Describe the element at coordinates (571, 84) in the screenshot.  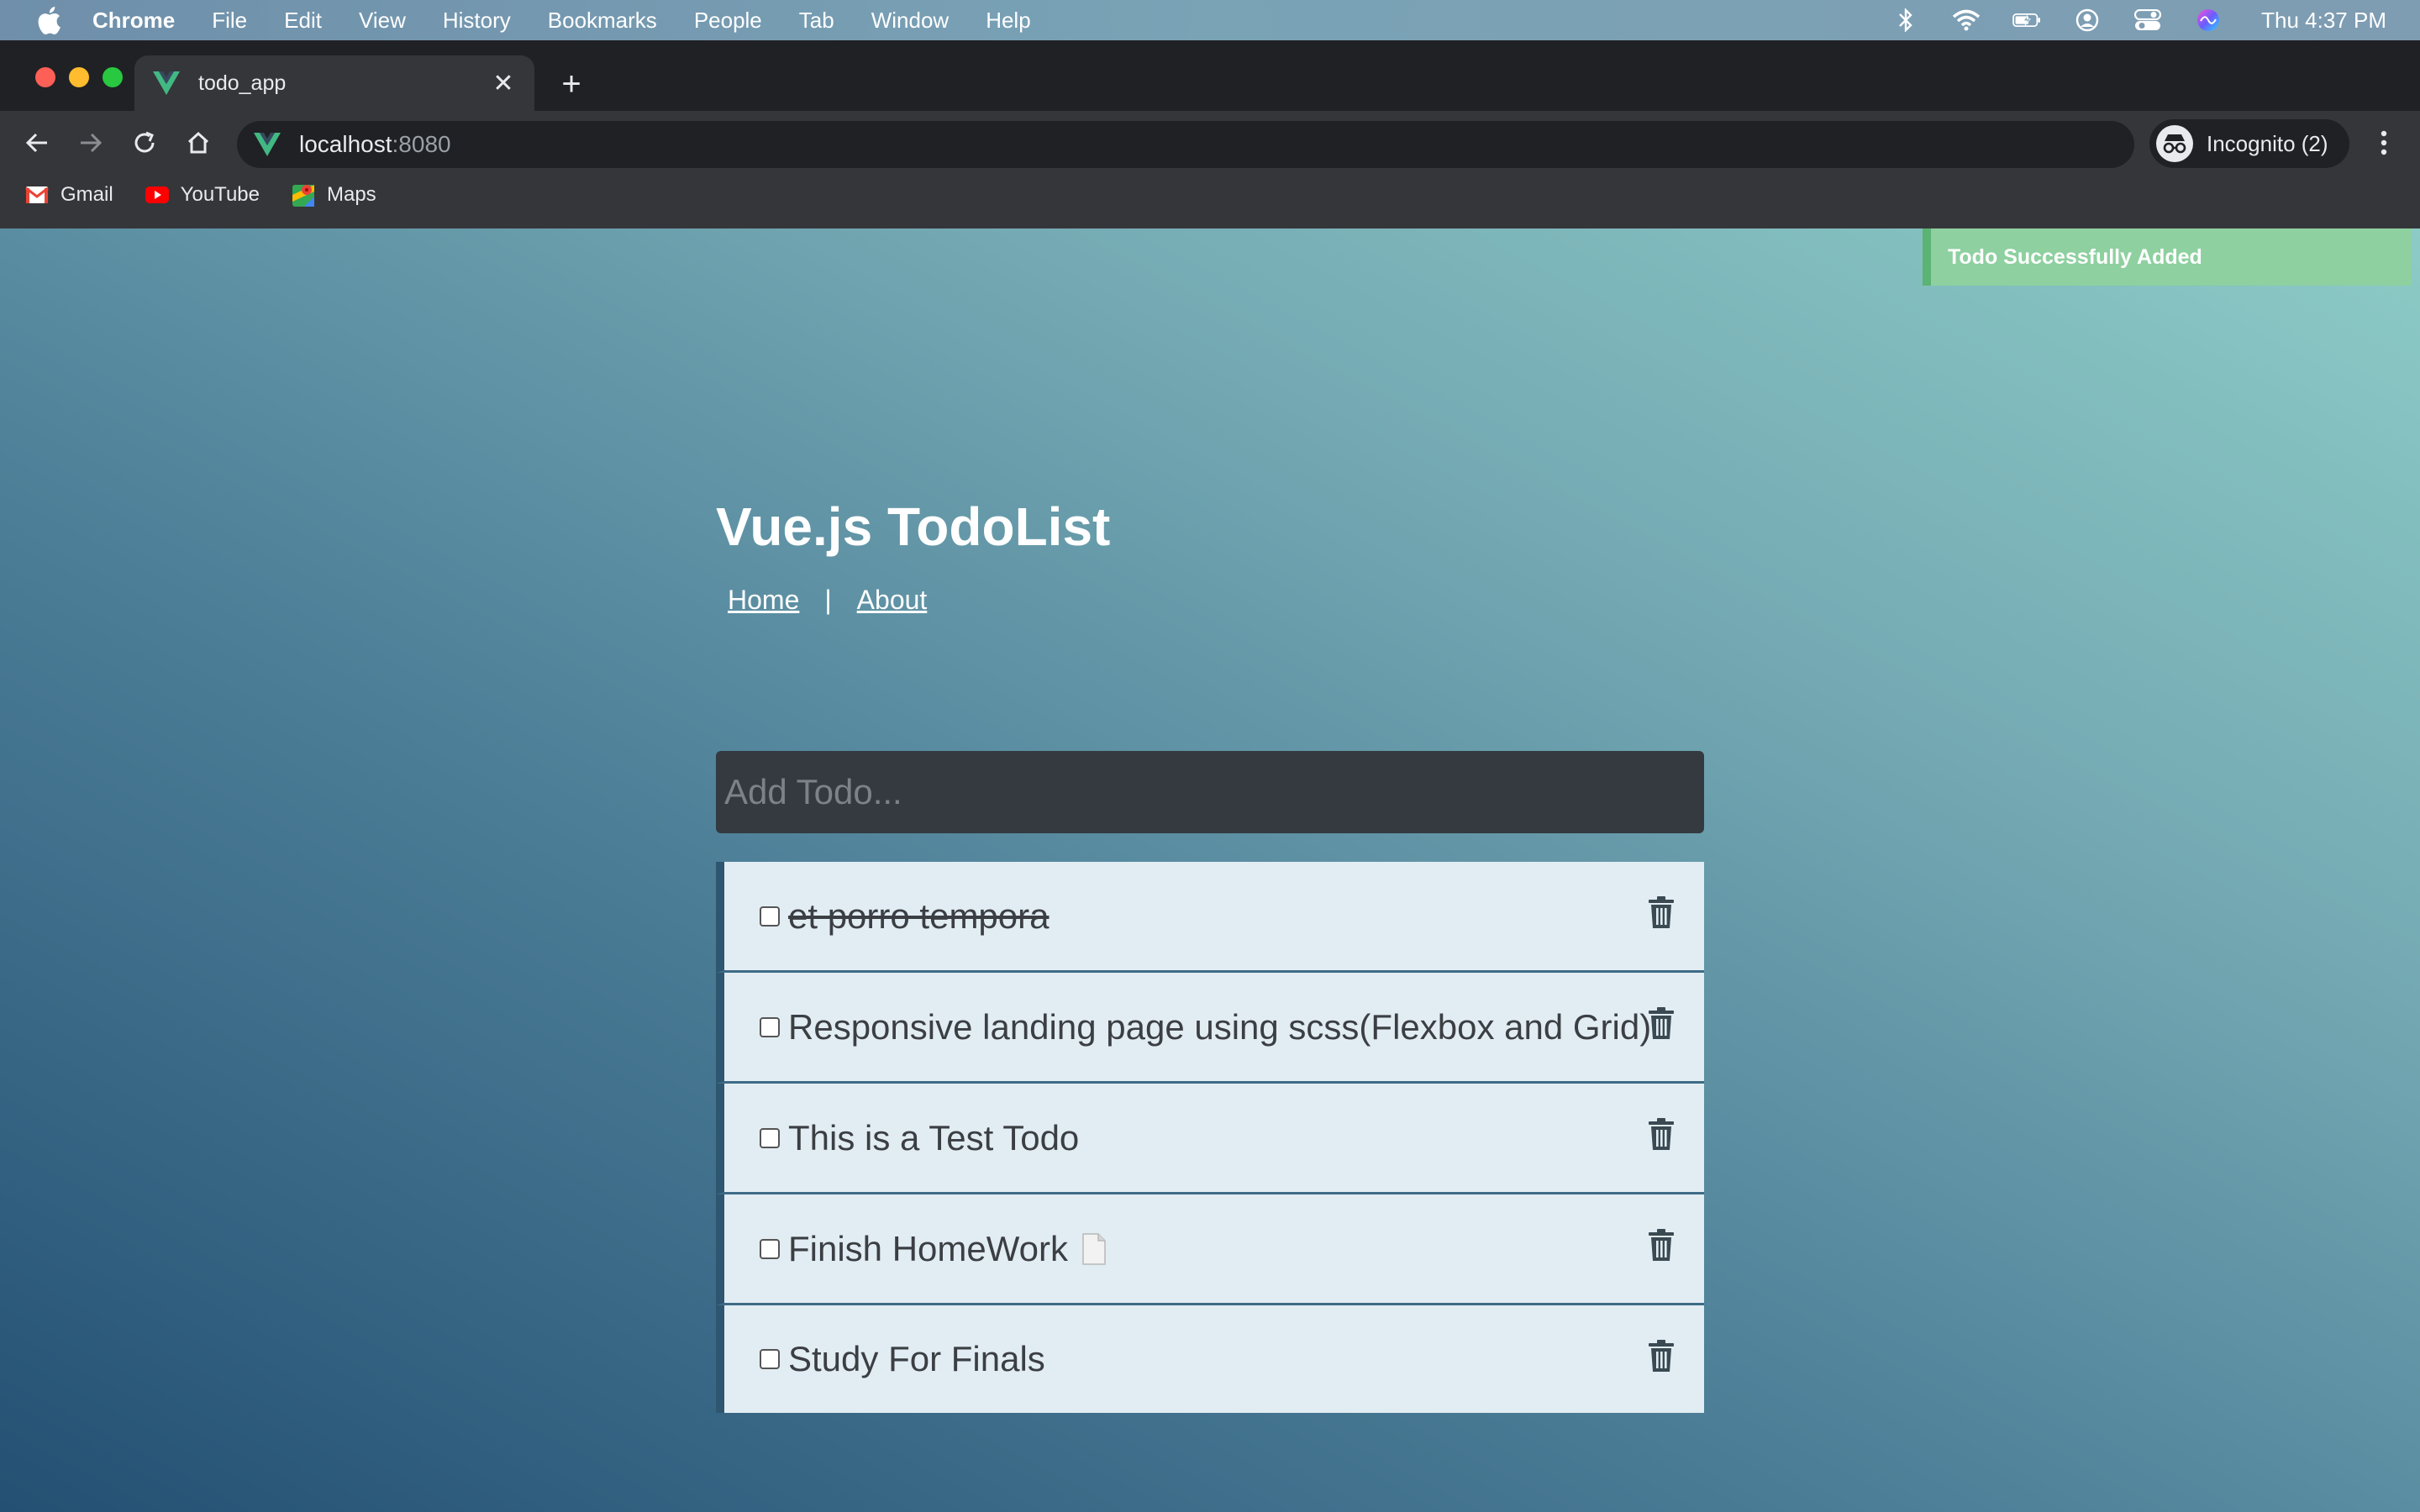
I see `new-tab-button: +` at that location.